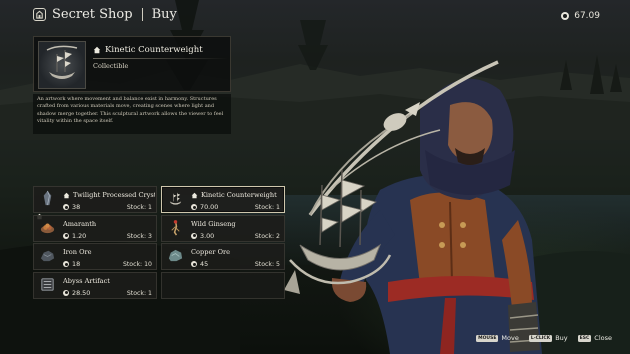  I want to click on shop-item-iron-ore: Iron Ore 18 Stock: 10, so click(95, 256).